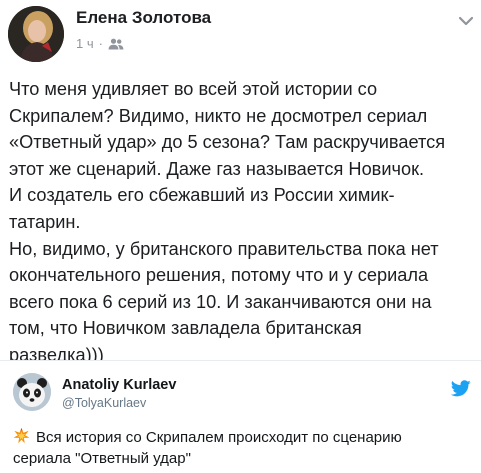 Image resolution: width=481 pixels, height=473 pixels. I want to click on chevron-down-icon, so click(466, 21).